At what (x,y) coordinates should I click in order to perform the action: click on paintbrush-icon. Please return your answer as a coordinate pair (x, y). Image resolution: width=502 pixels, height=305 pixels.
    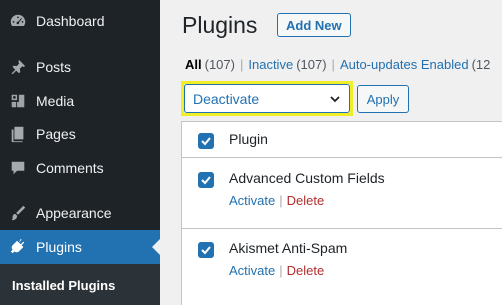
    Looking at the image, I should click on (18, 213).